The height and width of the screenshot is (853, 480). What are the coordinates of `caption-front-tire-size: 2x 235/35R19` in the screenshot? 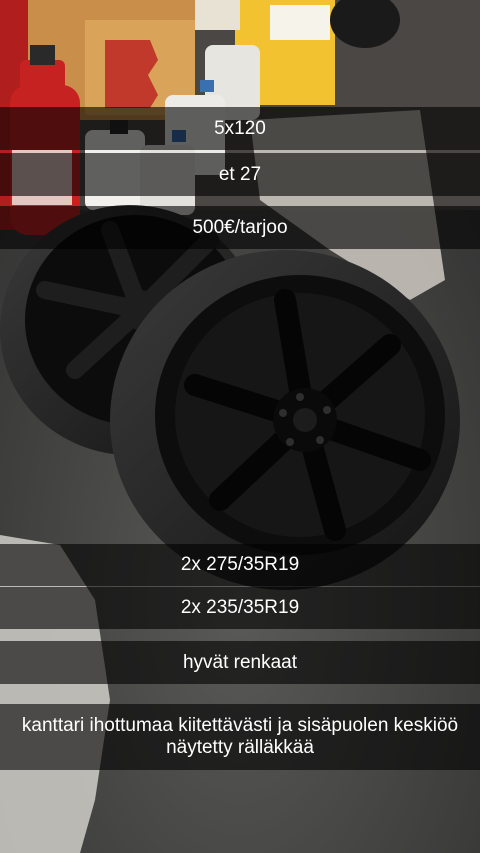 It's located at (240, 608).